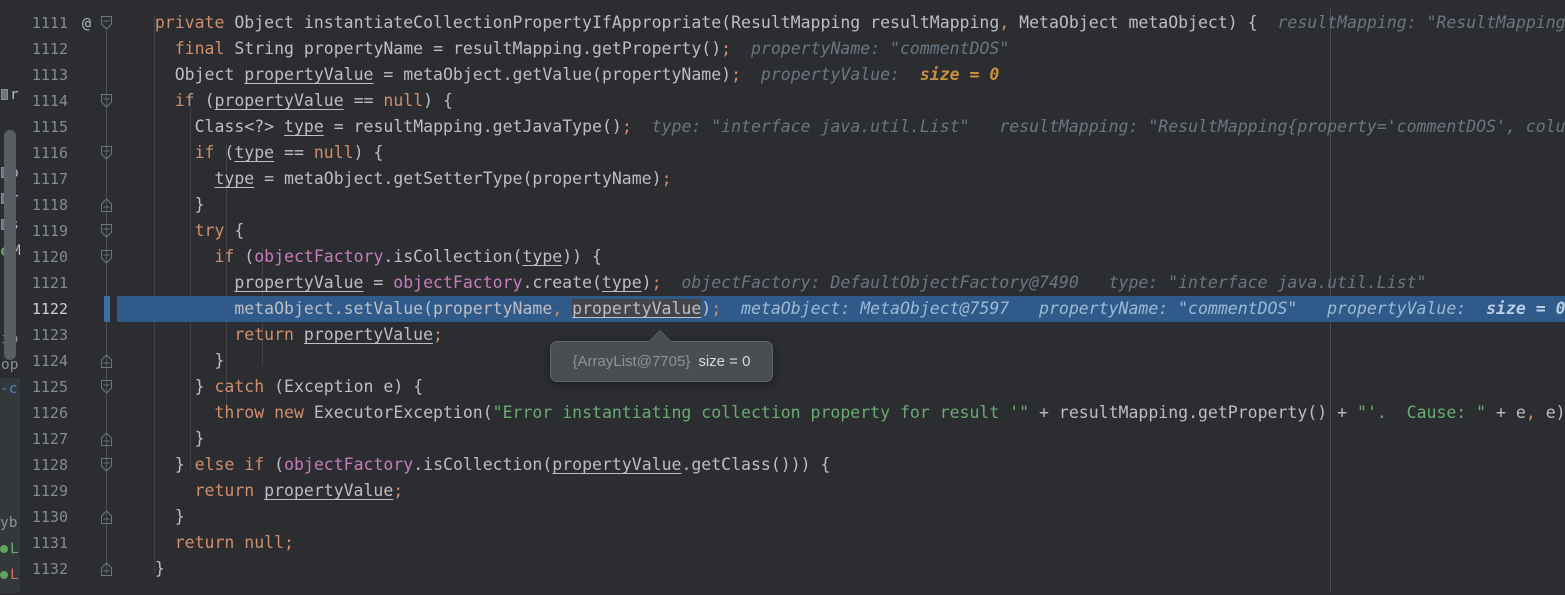 Image resolution: width=1565 pixels, height=595 pixels. What do you see at coordinates (850, 387) in the screenshot?
I see `code-line: } catch (Exception e) {` at bounding box center [850, 387].